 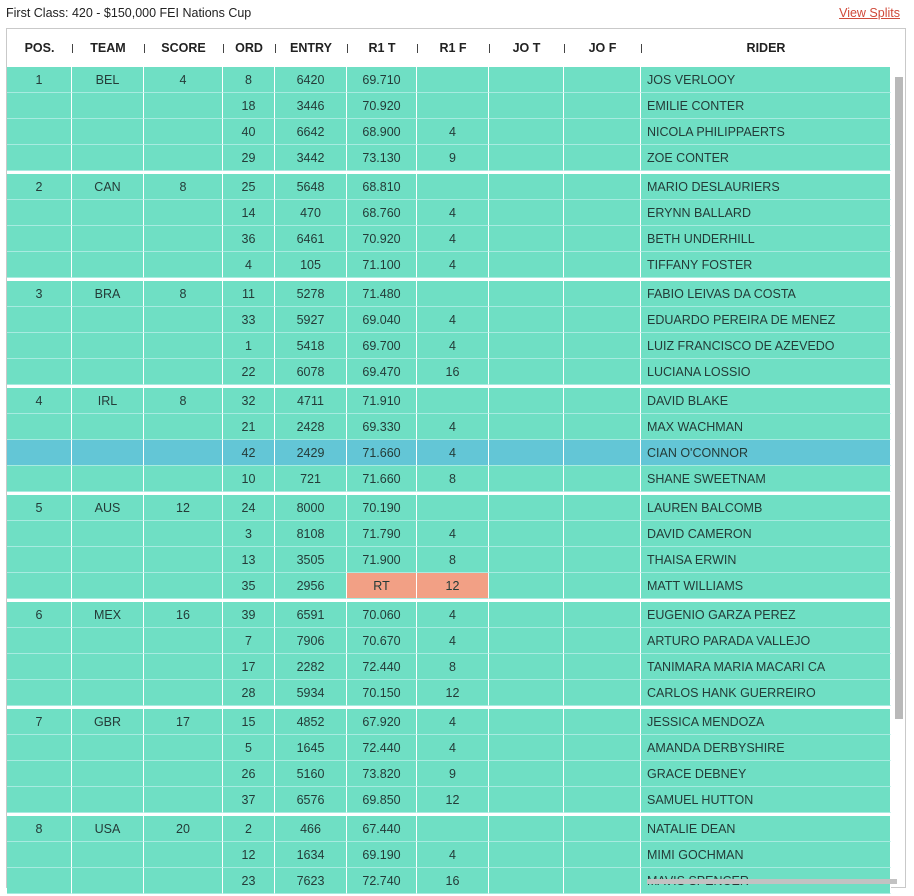 I want to click on table-row: 3 BRA 8 11 5278 71.480 FABIO LEIVAS DA COSTA, so click(x=449, y=292).